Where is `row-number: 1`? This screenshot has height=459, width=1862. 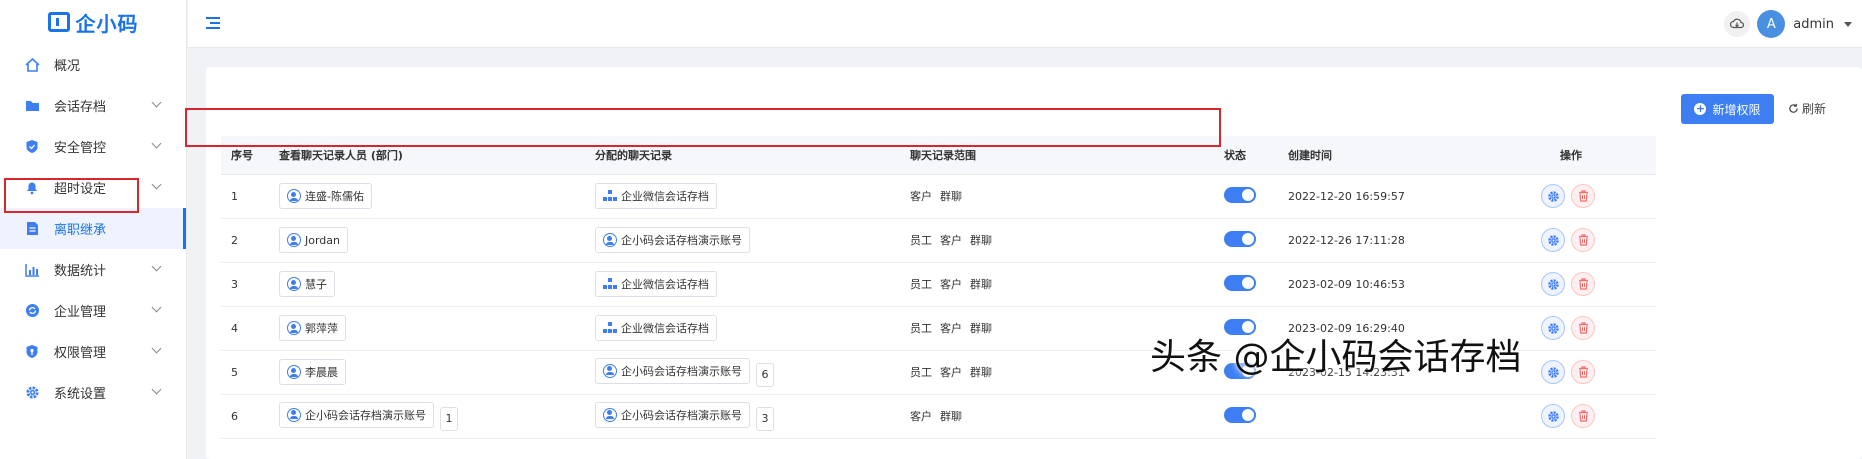
row-number: 1 is located at coordinates (245, 196).